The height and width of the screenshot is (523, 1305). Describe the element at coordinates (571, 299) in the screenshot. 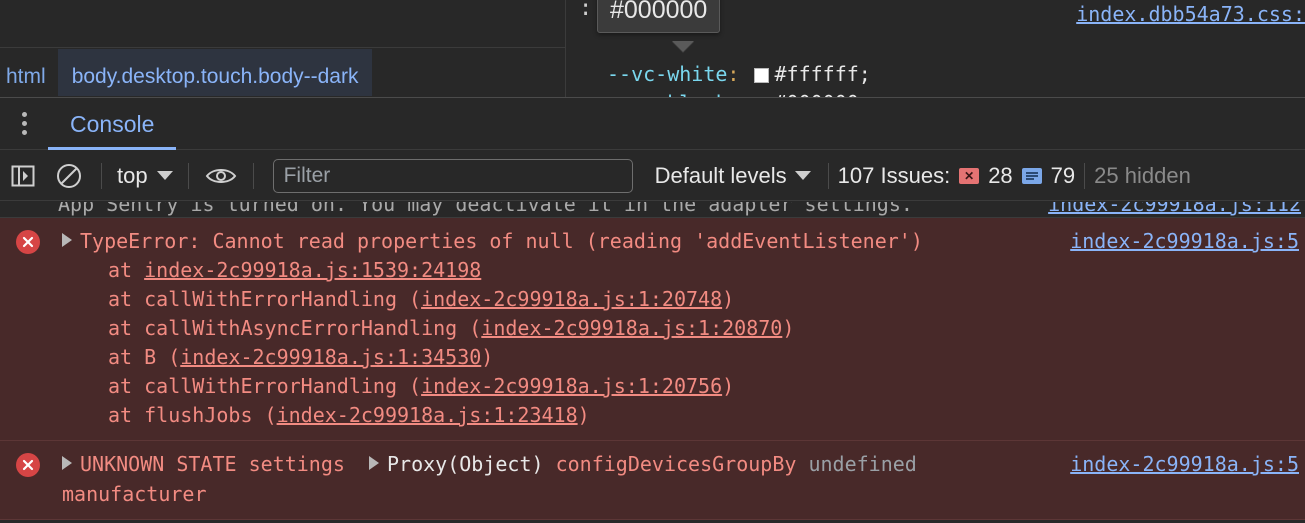

I see `stack-frame-link: index-2c99918a.js:1:20748` at that location.